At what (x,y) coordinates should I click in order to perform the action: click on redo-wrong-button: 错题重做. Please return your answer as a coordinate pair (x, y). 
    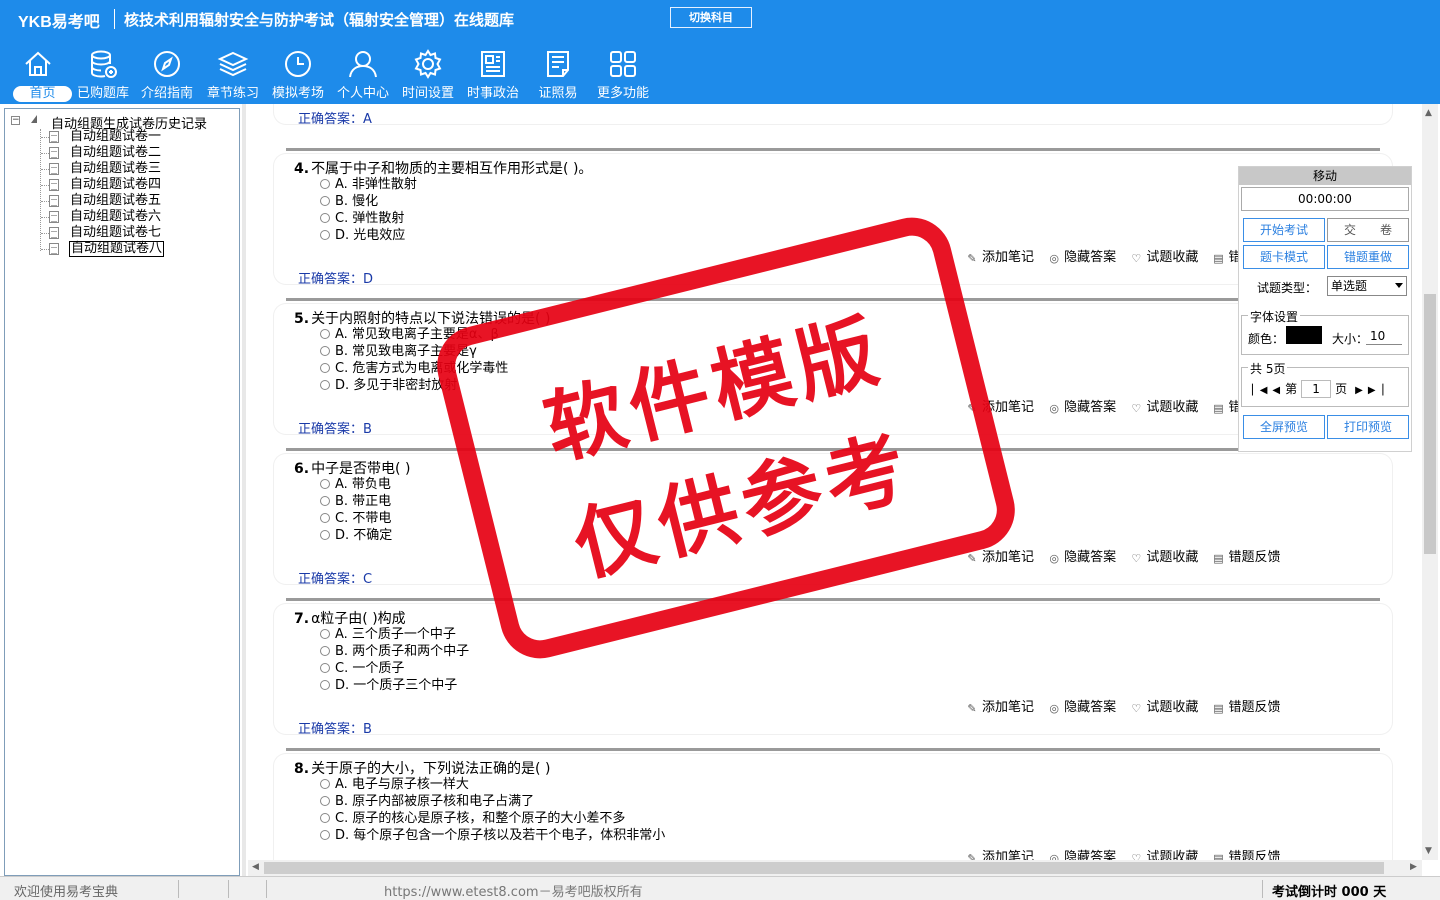
    Looking at the image, I should click on (1368, 257).